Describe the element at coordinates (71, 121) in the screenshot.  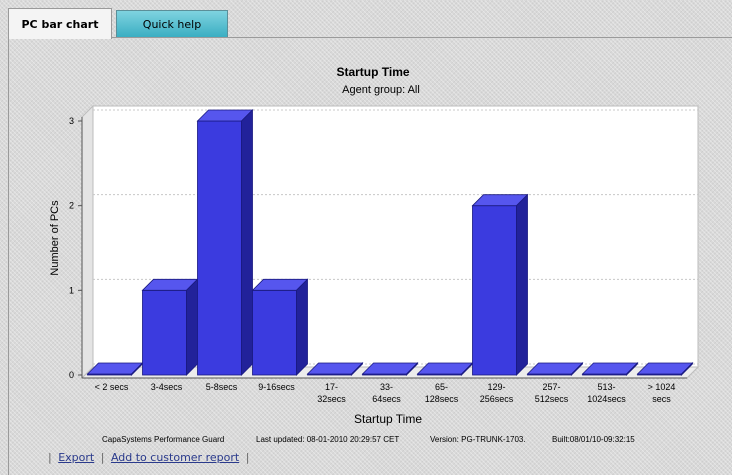
I see `y-tick-label: 3` at that location.